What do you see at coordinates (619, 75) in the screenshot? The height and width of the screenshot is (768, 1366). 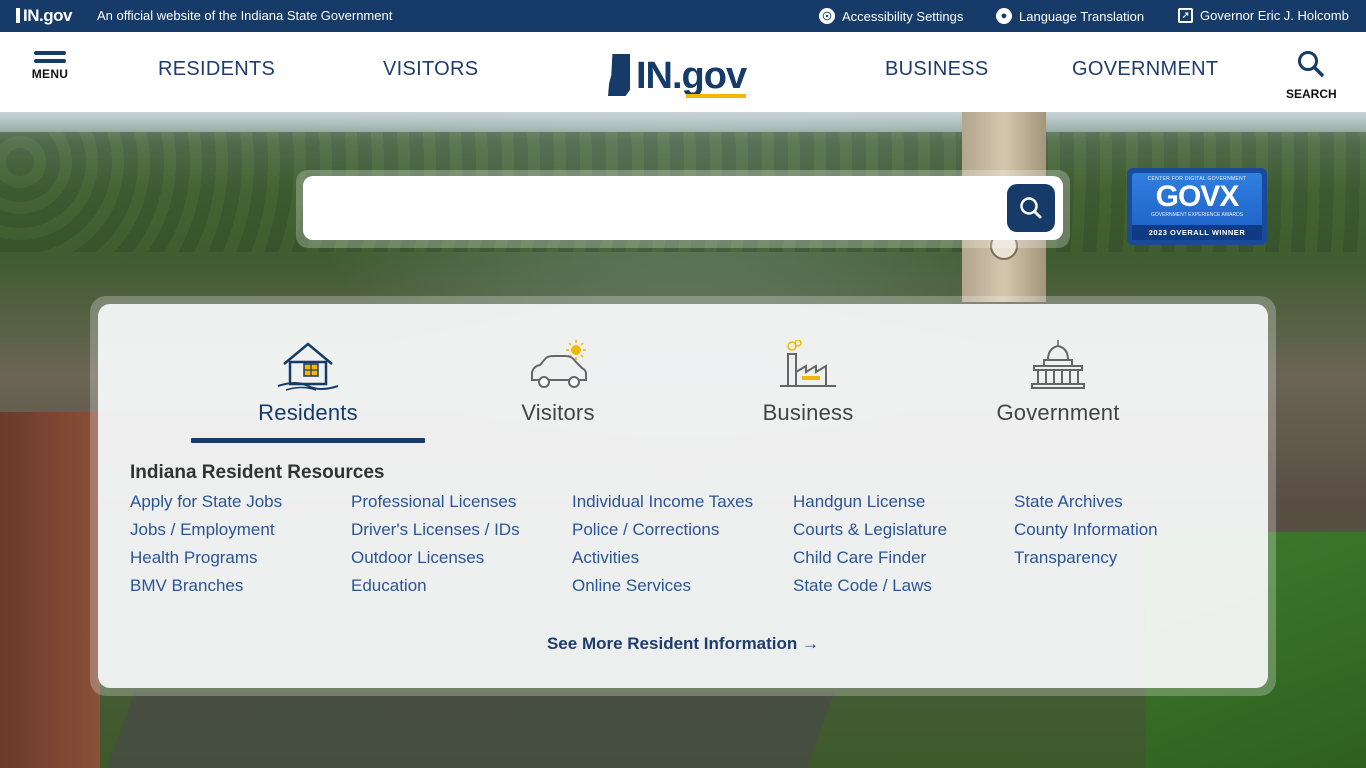 I see `indiana-state-shape-icon` at bounding box center [619, 75].